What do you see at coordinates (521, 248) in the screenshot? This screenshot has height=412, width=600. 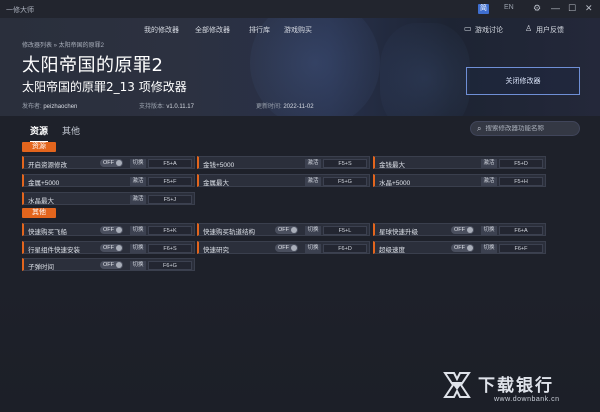 I see `hotkey-field: F6+F` at bounding box center [521, 248].